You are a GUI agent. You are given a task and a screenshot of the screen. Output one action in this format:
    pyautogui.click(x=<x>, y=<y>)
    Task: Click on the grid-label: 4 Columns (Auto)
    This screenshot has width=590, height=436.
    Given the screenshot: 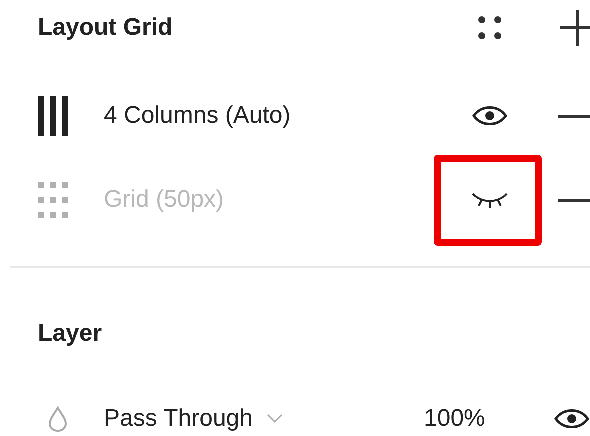 What is the action you would take?
    pyautogui.click(x=198, y=116)
    